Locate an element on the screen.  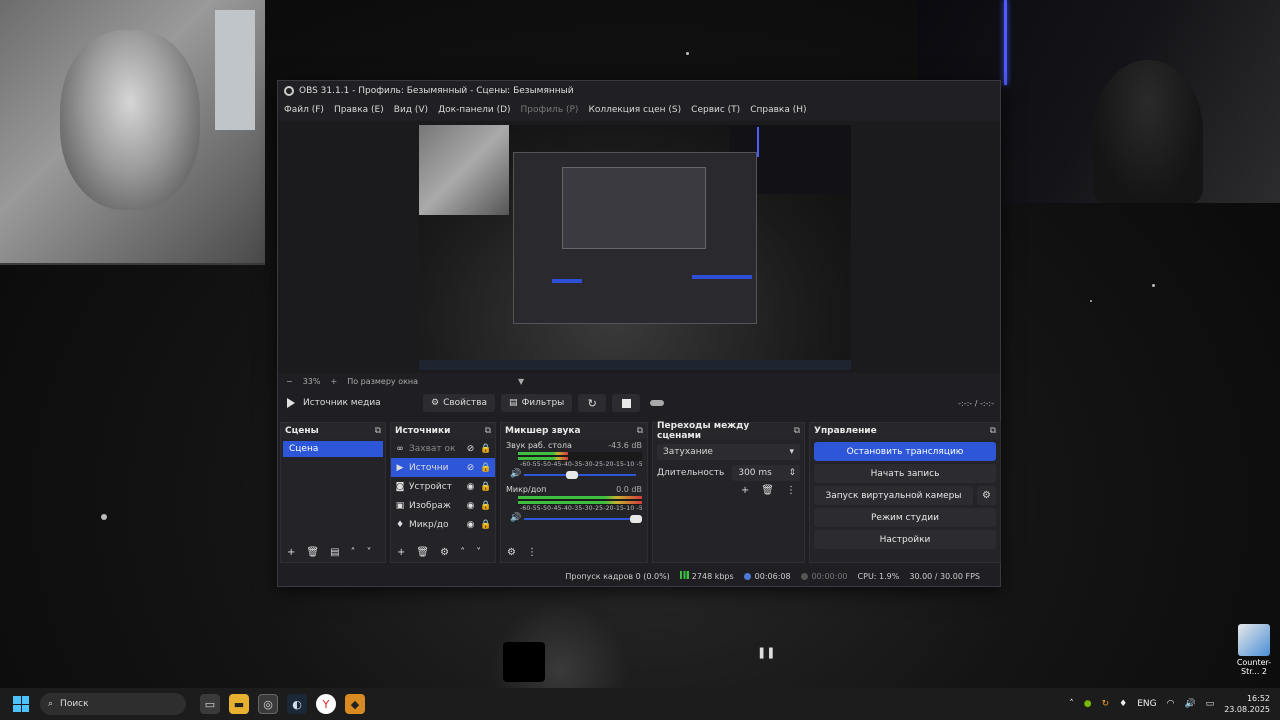
volume-icon: 🔊 is located at coordinates (1189, 704).